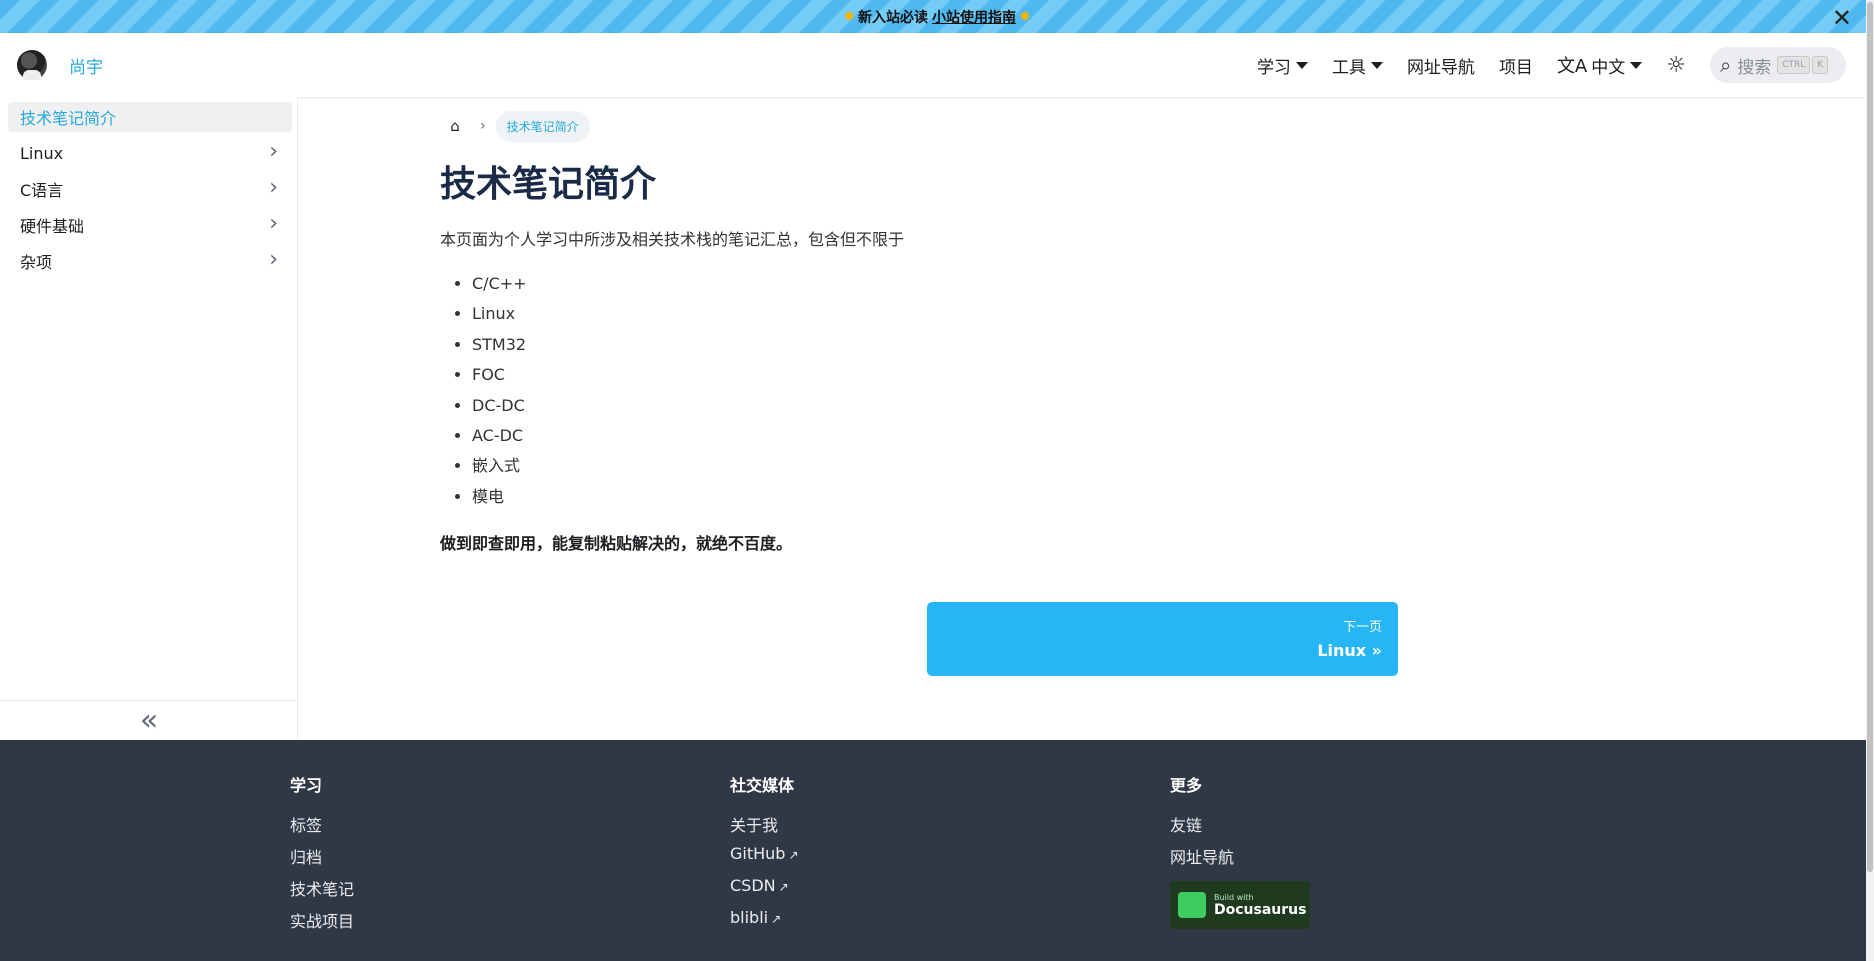 This screenshot has height=961, width=1874. What do you see at coordinates (762, 785) in the screenshot?
I see `footer-column-title: 社交媒体` at bounding box center [762, 785].